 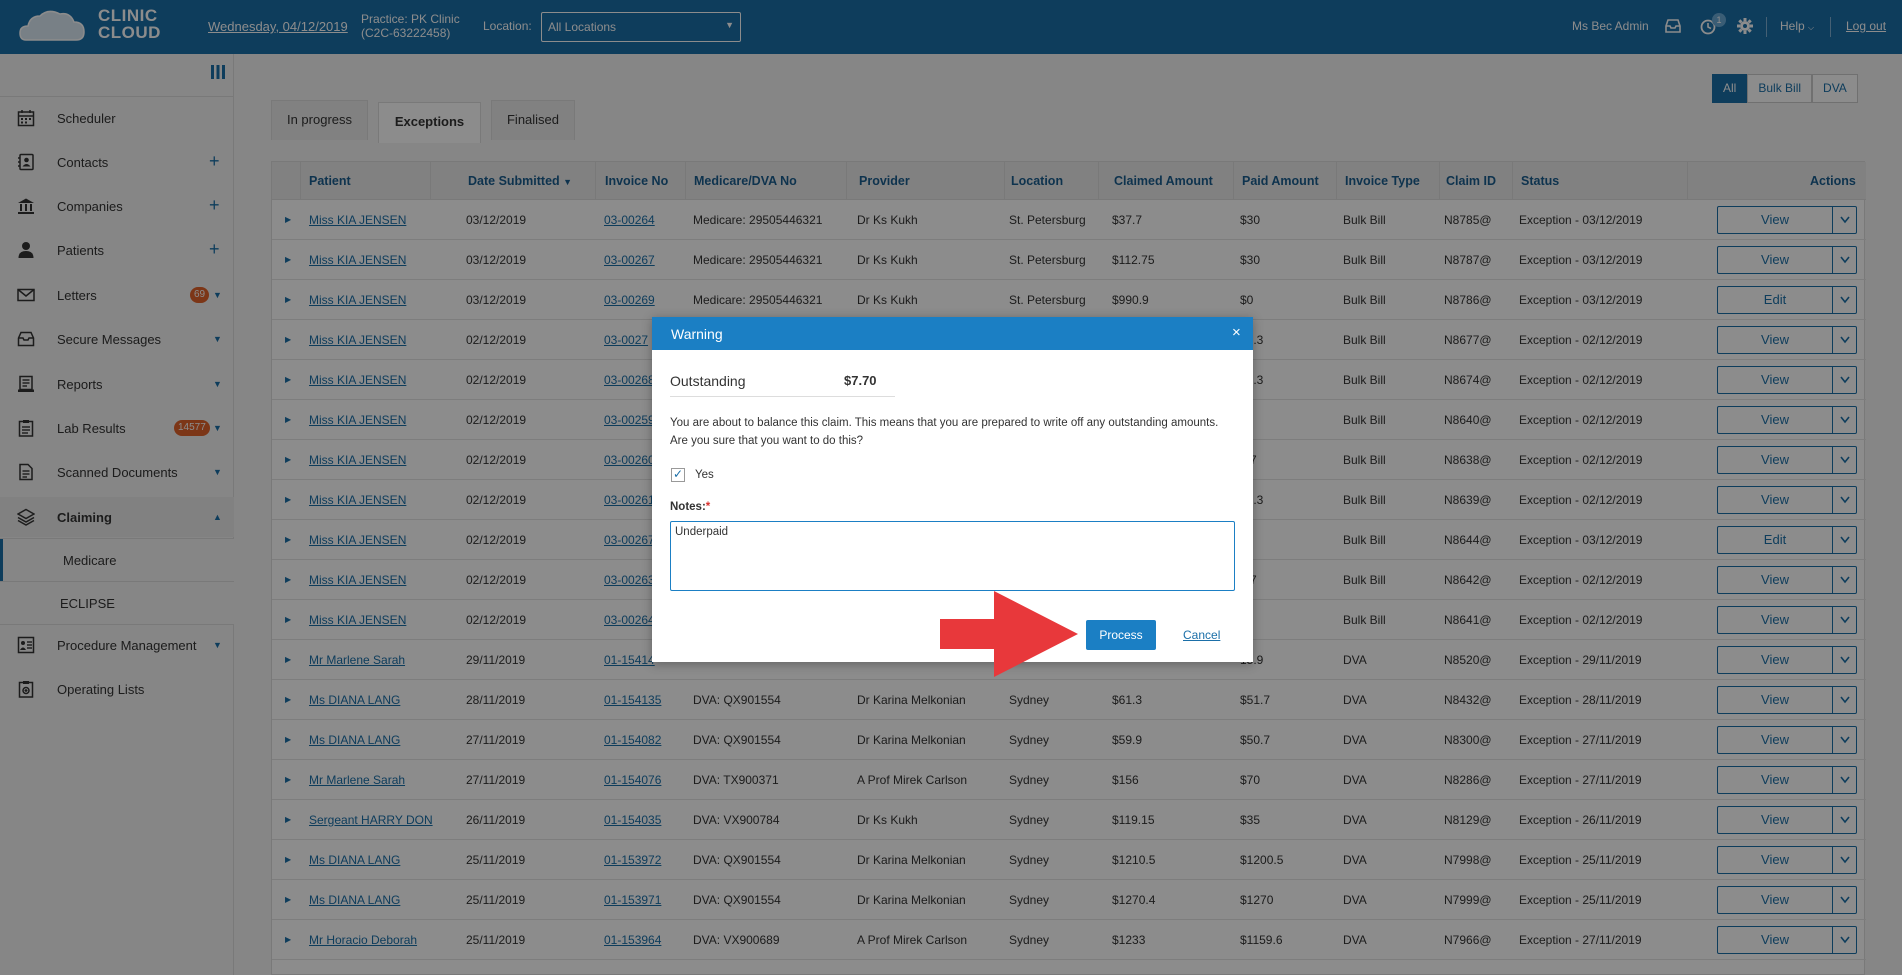 I want to click on confirm-checkbox-label: Yes, so click(x=704, y=475).